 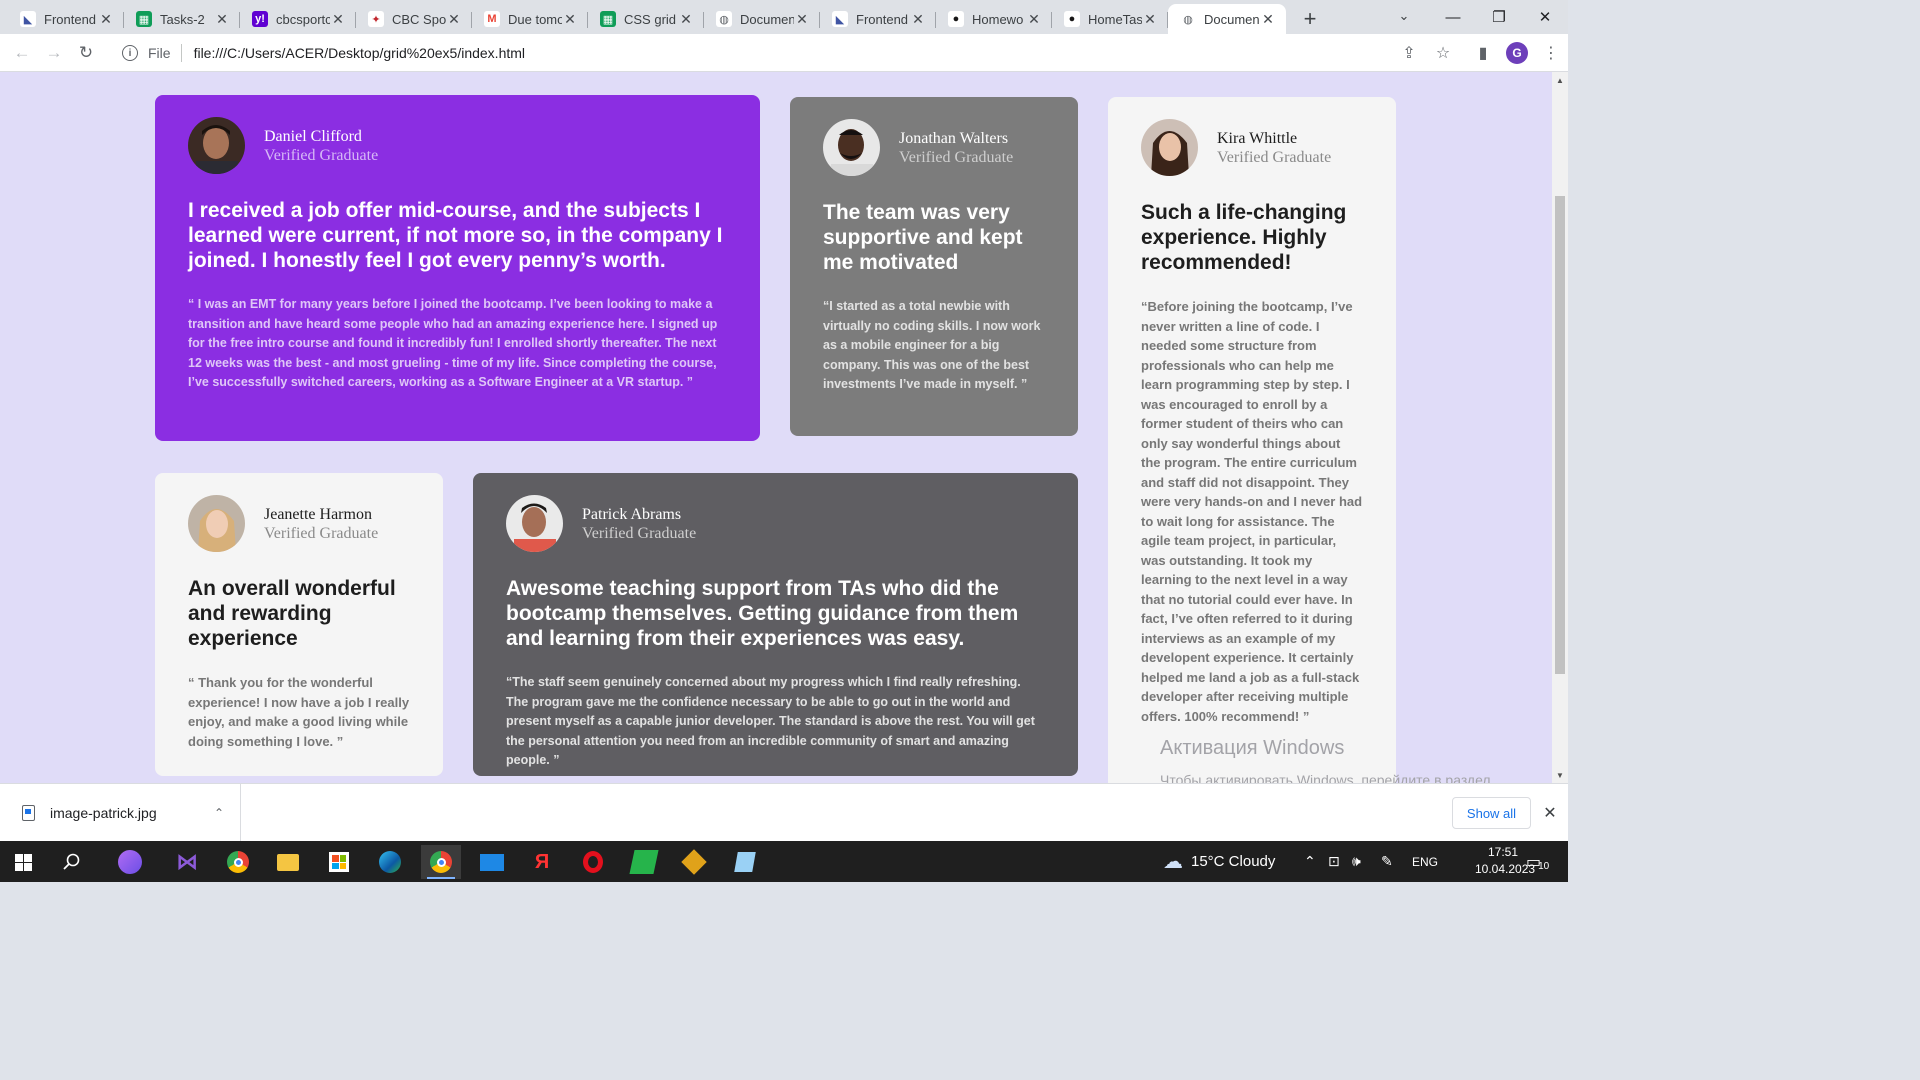 I want to click on avatar-daniel, so click(x=216, y=145).